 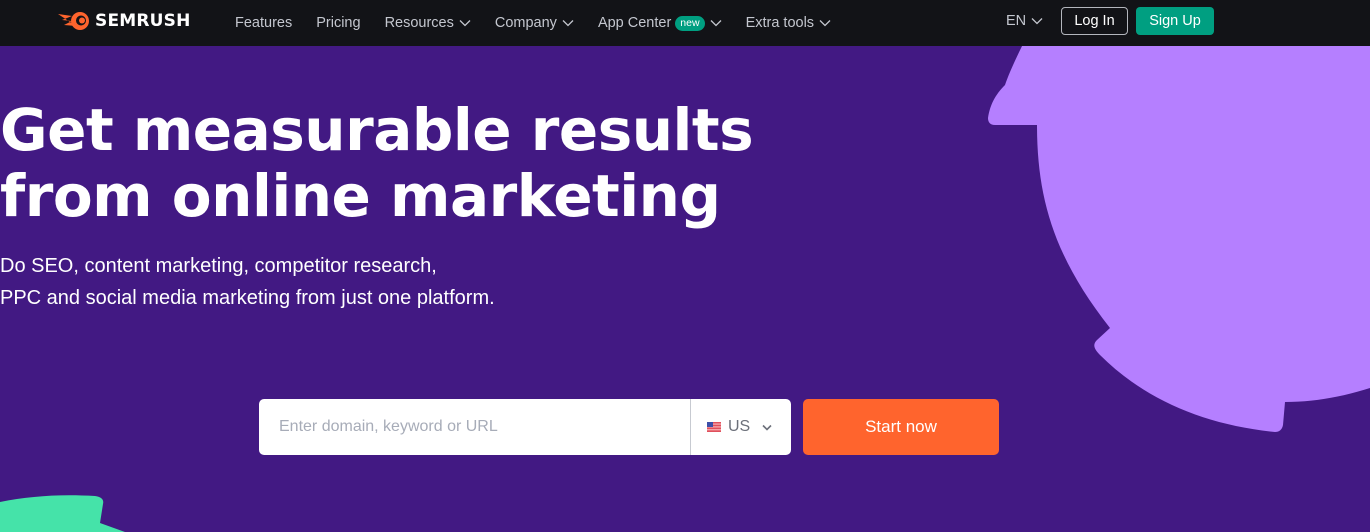 I want to click on nav-resources: Resources, so click(x=428, y=23).